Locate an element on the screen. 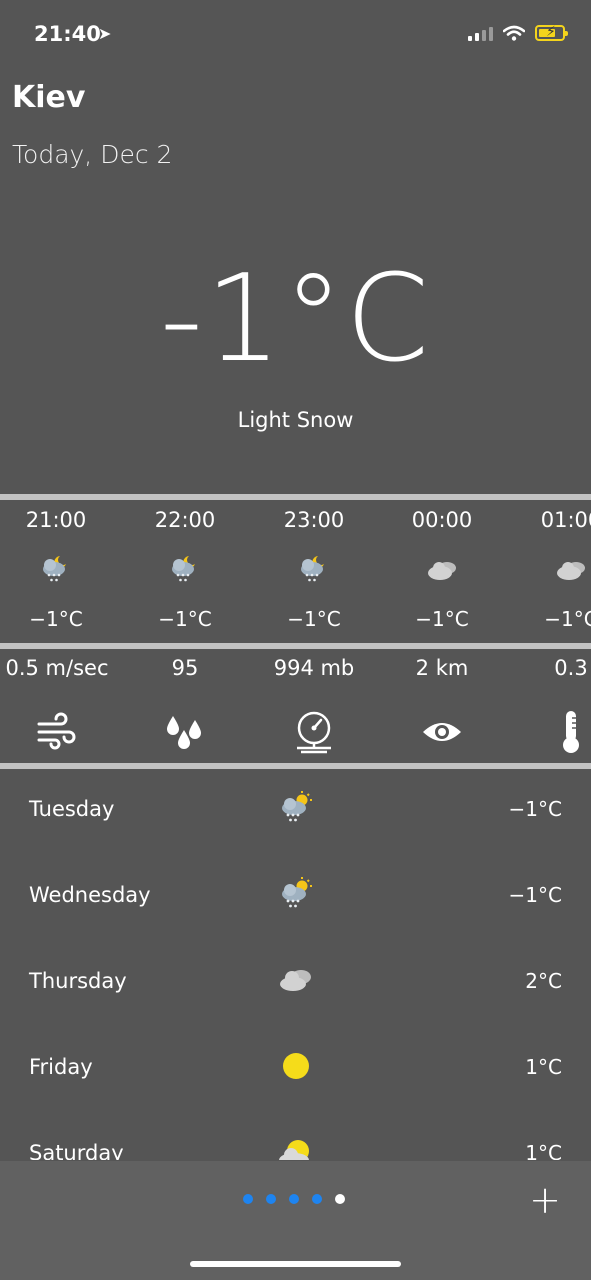 This screenshot has width=591, height=1280. humidity-icon is located at coordinates (184, 732).